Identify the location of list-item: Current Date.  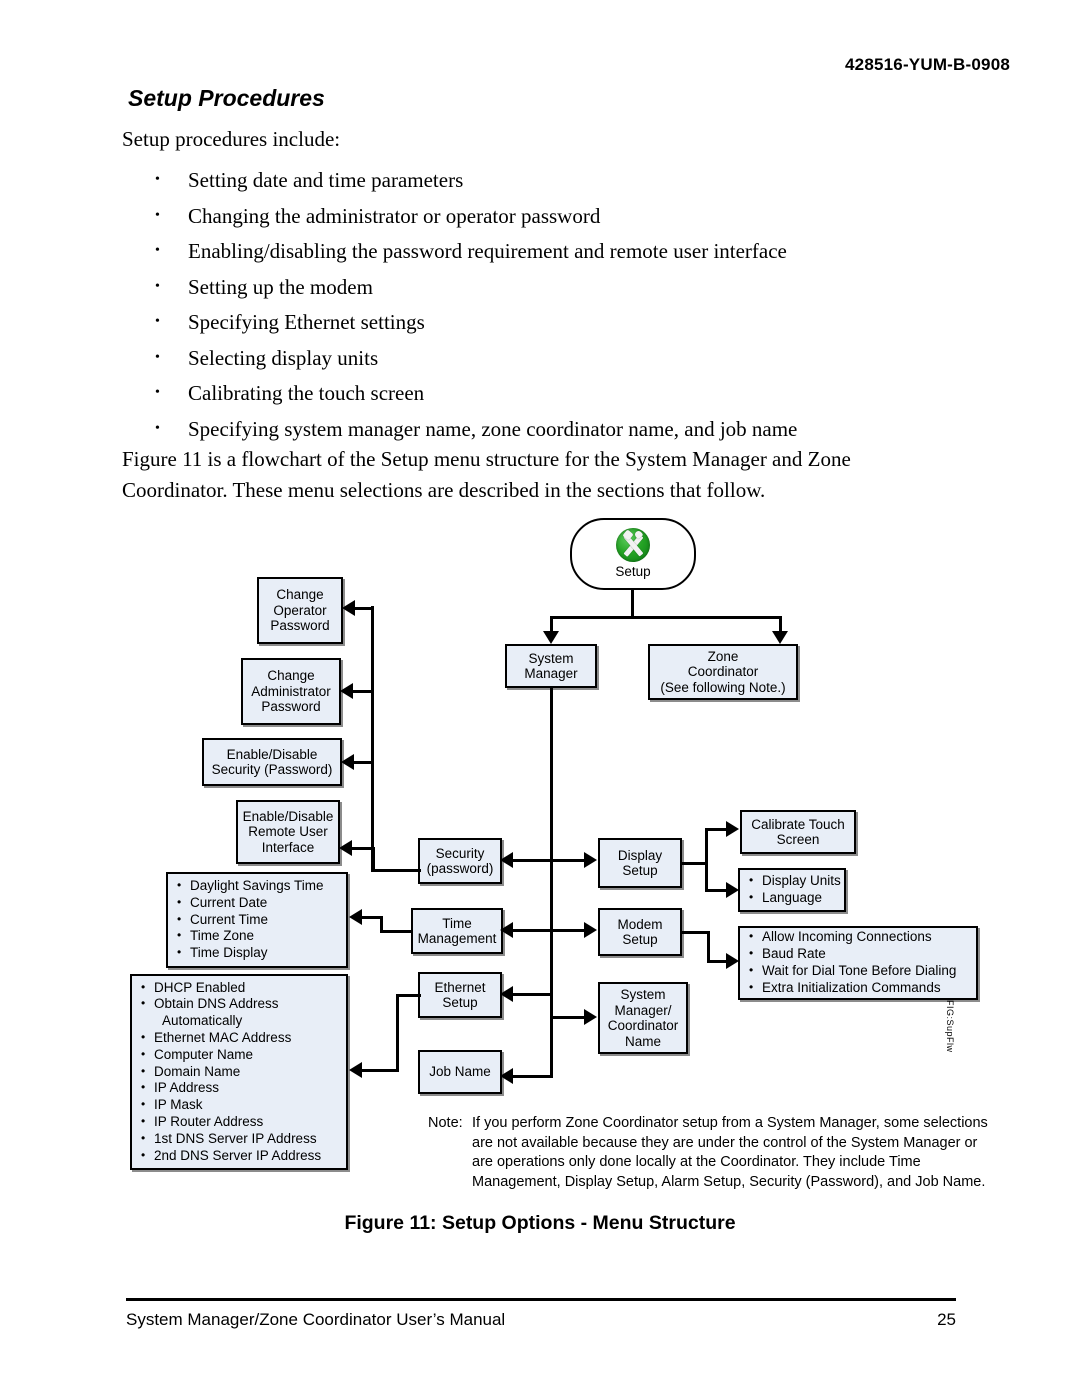
(250, 903).